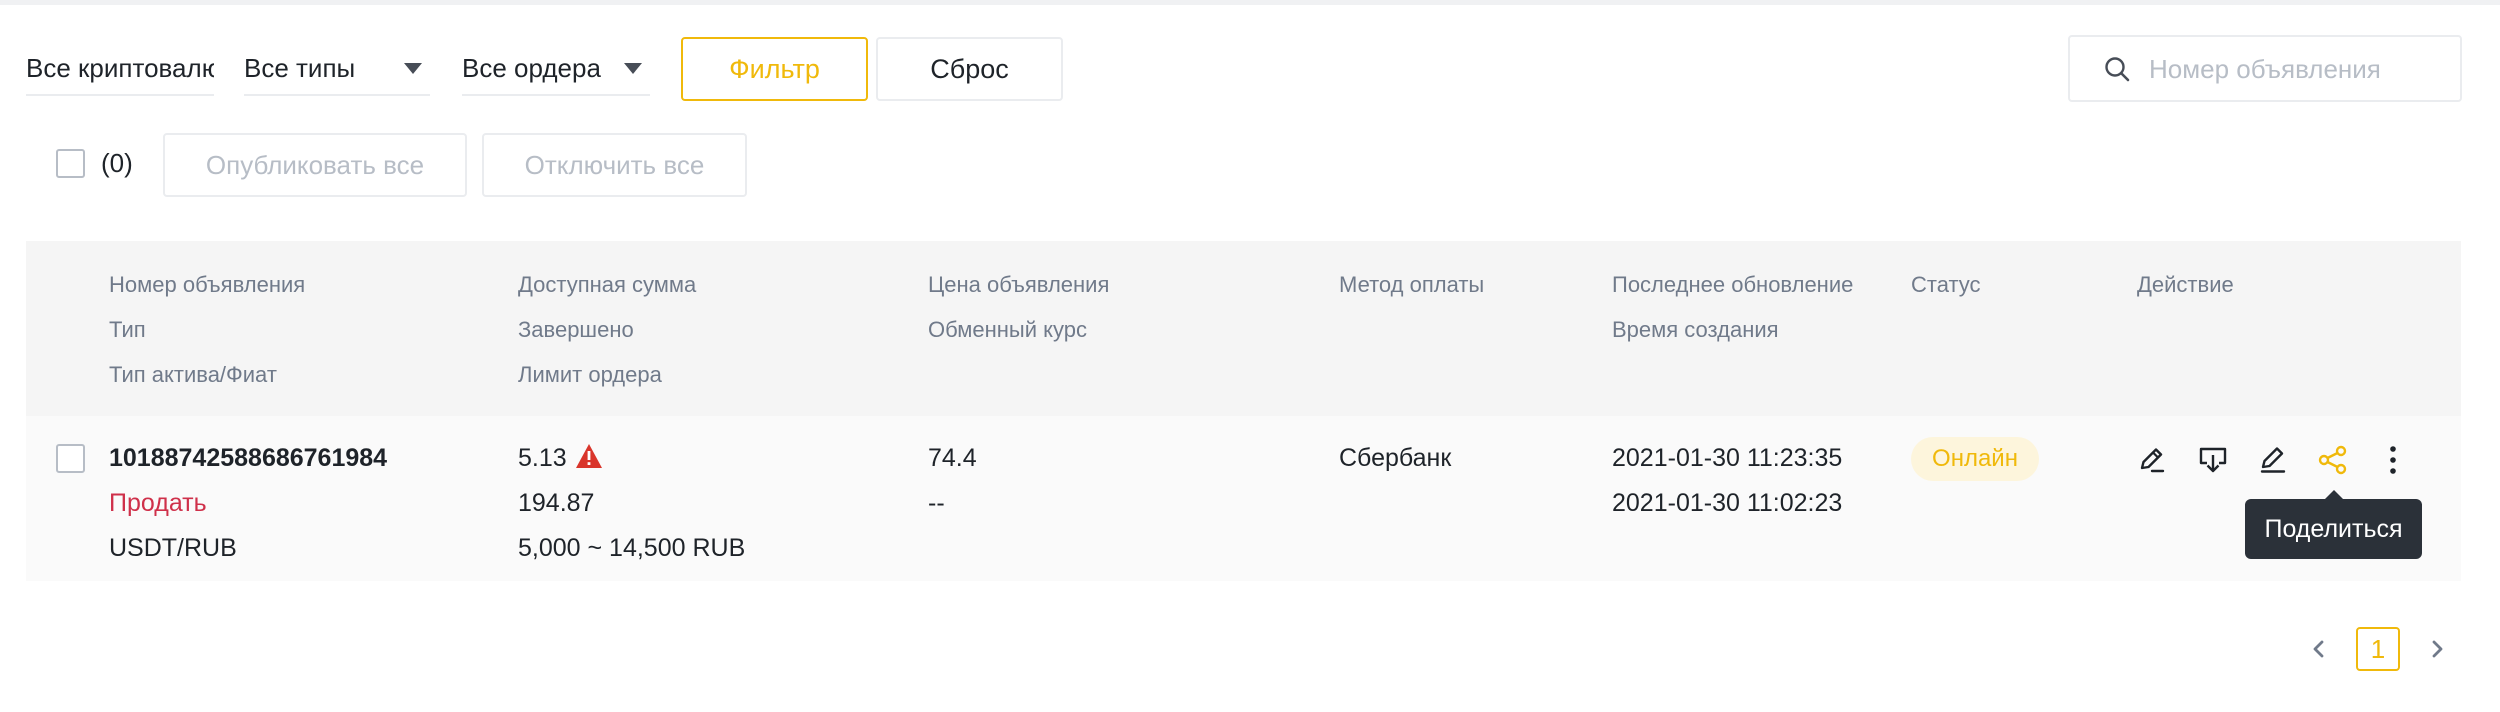  What do you see at coordinates (556, 503) in the screenshot?
I see `completed-amount: 194.87` at bounding box center [556, 503].